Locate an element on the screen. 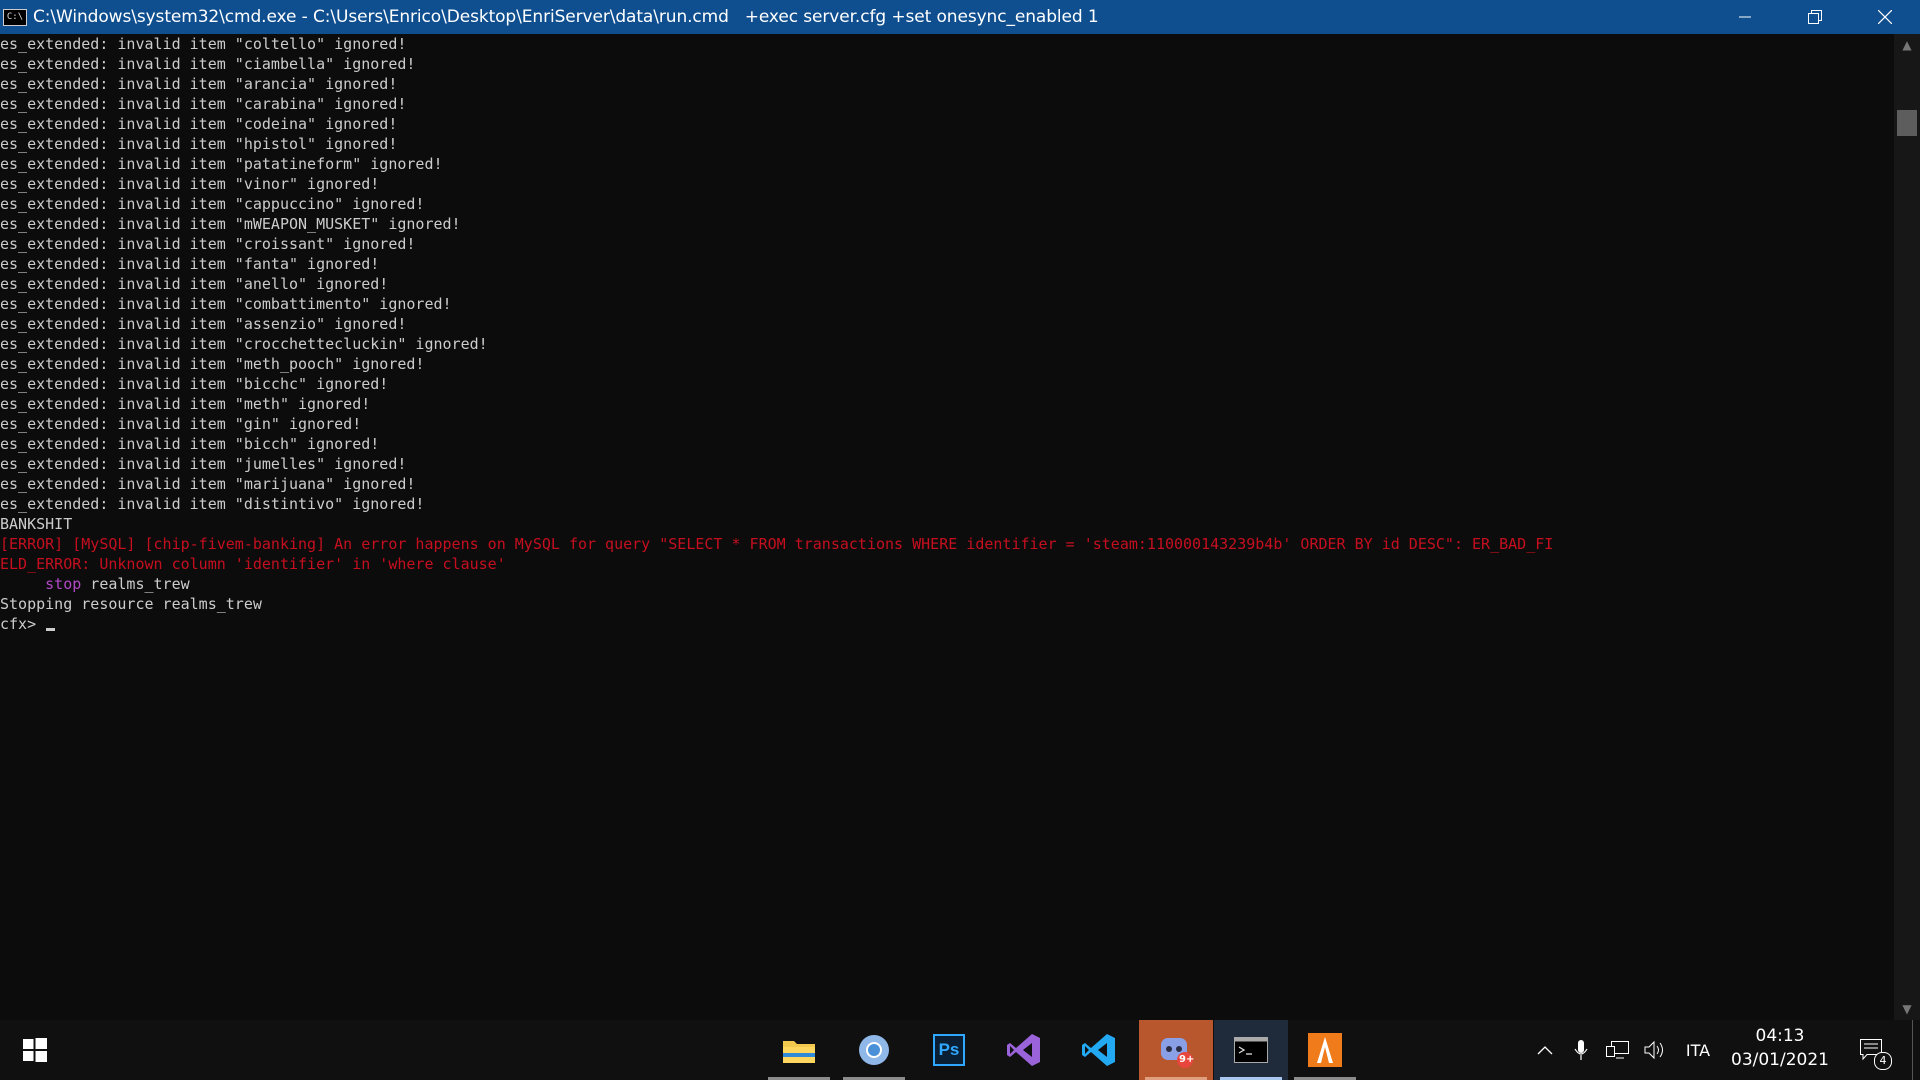  taskbar-vscode is located at coordinates (1099, 1050).